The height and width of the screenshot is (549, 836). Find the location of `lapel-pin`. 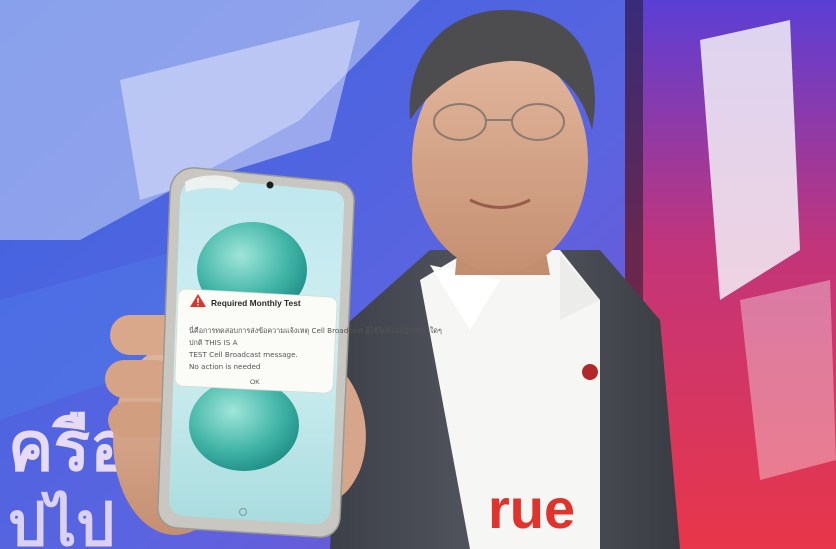

lapel-pin is located at coordinates (590, 372).